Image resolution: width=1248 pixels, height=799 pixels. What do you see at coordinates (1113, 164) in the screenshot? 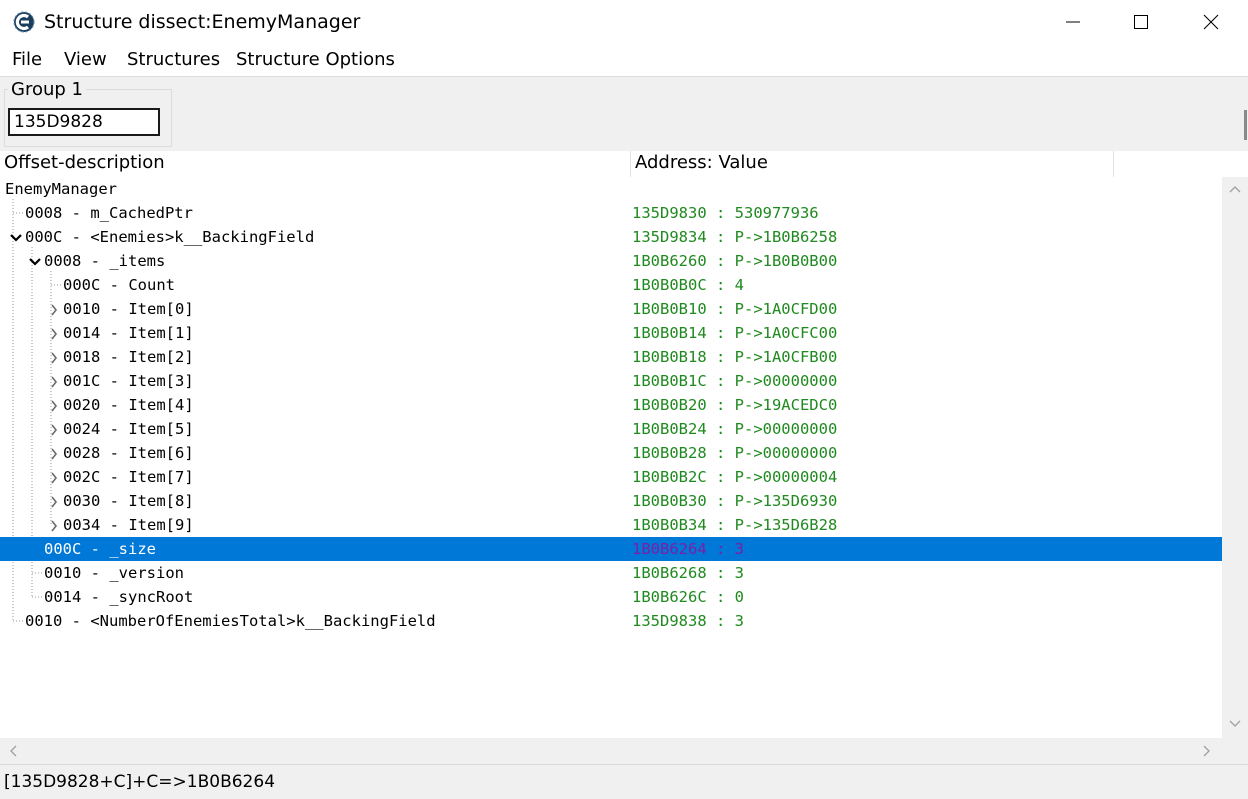
I see `column-divider` at bounding box center [1113, 164].